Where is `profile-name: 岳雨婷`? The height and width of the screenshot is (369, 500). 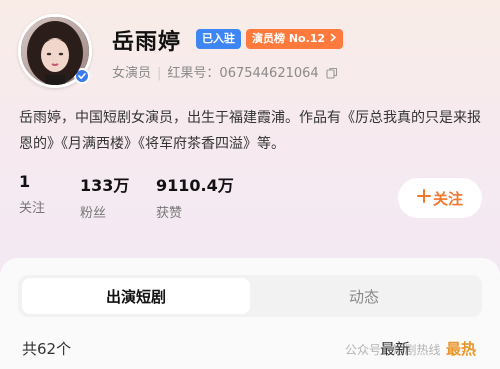 profile-name: 岳雨婷 is located at coordinates (147, 42).